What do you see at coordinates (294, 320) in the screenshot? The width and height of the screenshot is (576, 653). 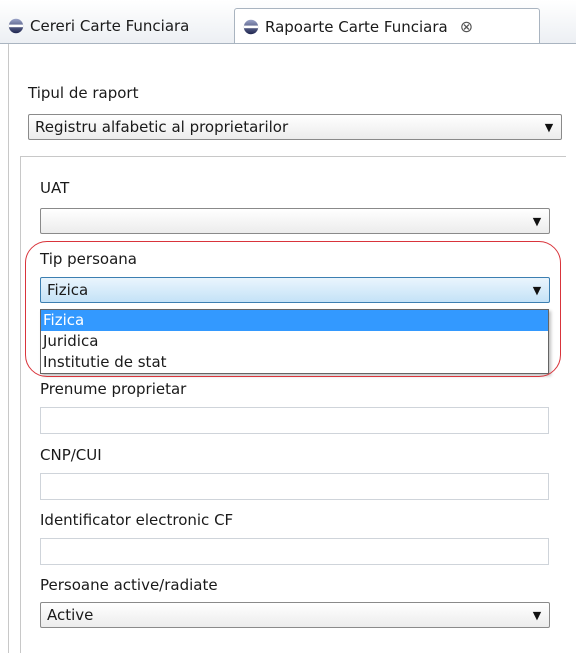 I see `dropdown-option-fizica: Fizica` at bounding box center [294, 320].